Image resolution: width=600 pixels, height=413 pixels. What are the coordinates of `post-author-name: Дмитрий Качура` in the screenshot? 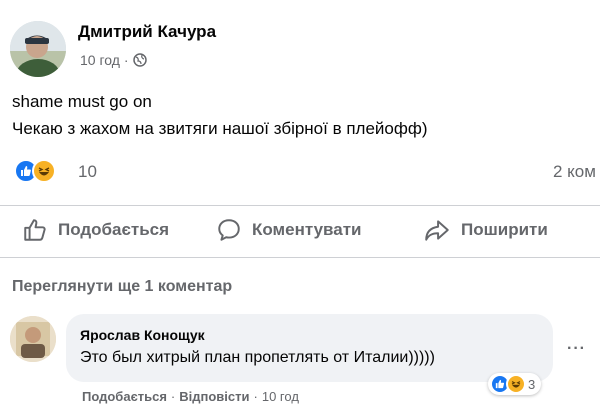 It's located at (147, 32).